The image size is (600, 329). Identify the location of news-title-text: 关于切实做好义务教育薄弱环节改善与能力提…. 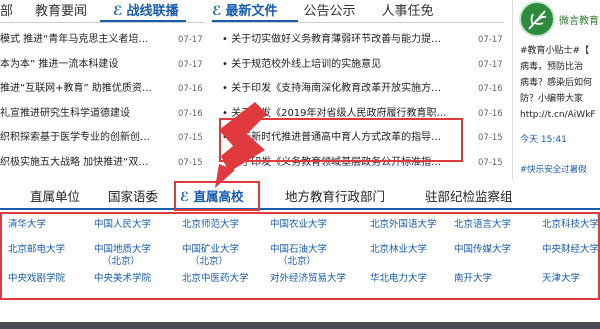
(336, 39).